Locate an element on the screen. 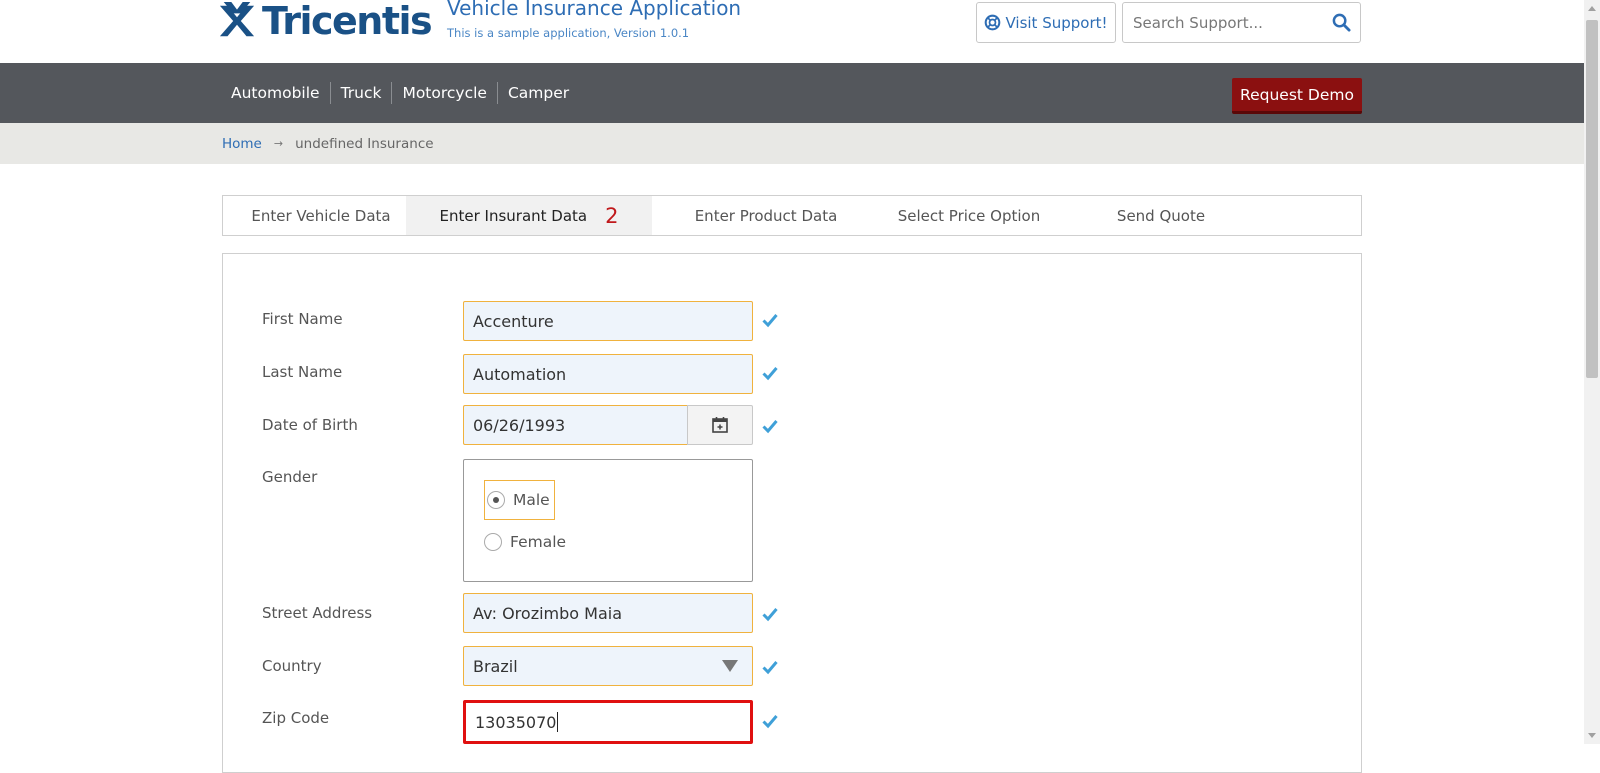  page-scrollbar is located at coordinates (1592, 372).